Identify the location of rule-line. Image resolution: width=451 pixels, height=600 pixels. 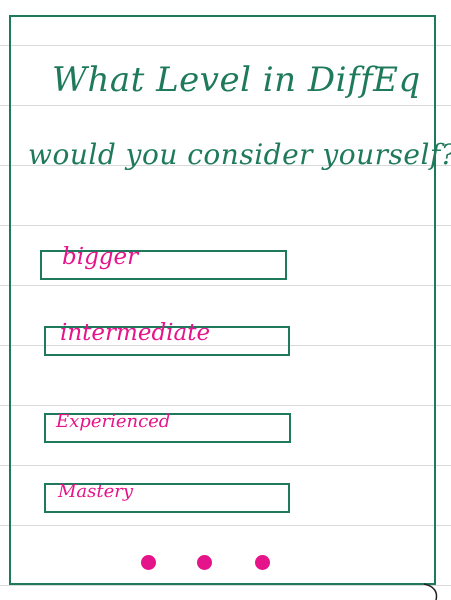
(225, 585).